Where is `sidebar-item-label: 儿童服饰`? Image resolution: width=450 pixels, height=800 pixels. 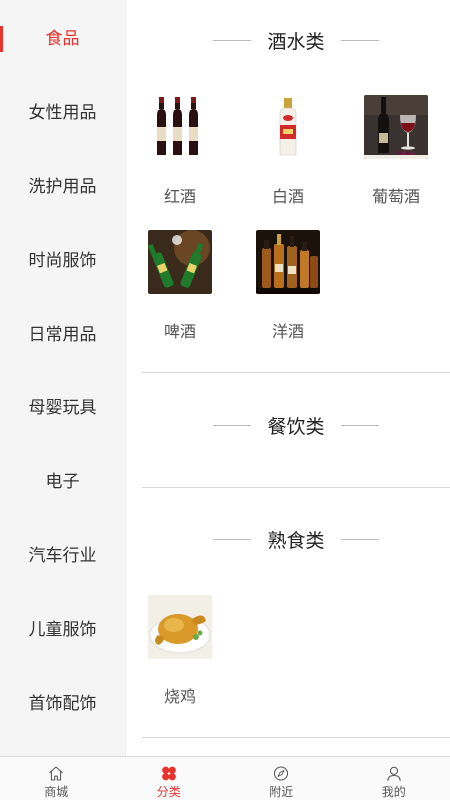 sidebar-item-label: 儿童服饰 is located at coordinates (62, 629).